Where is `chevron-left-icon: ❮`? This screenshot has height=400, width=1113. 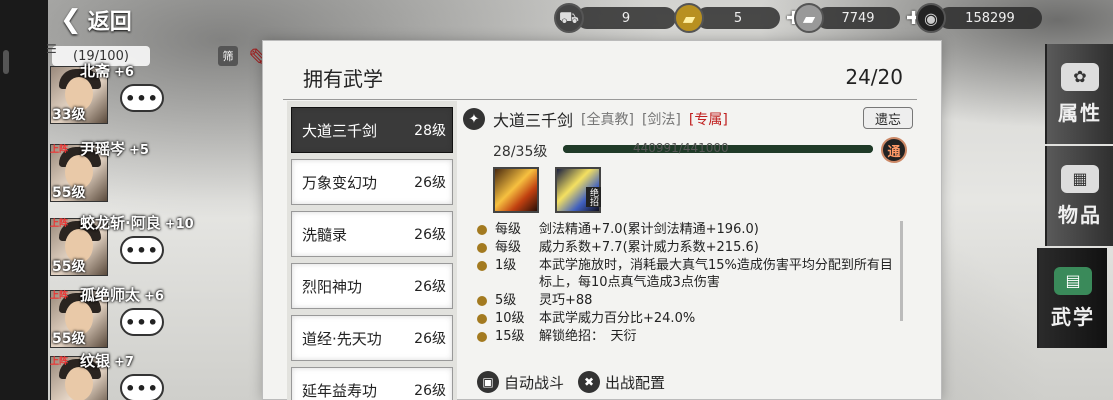 chevron-left-icon: ❮ is located at coordinates (71, 20).